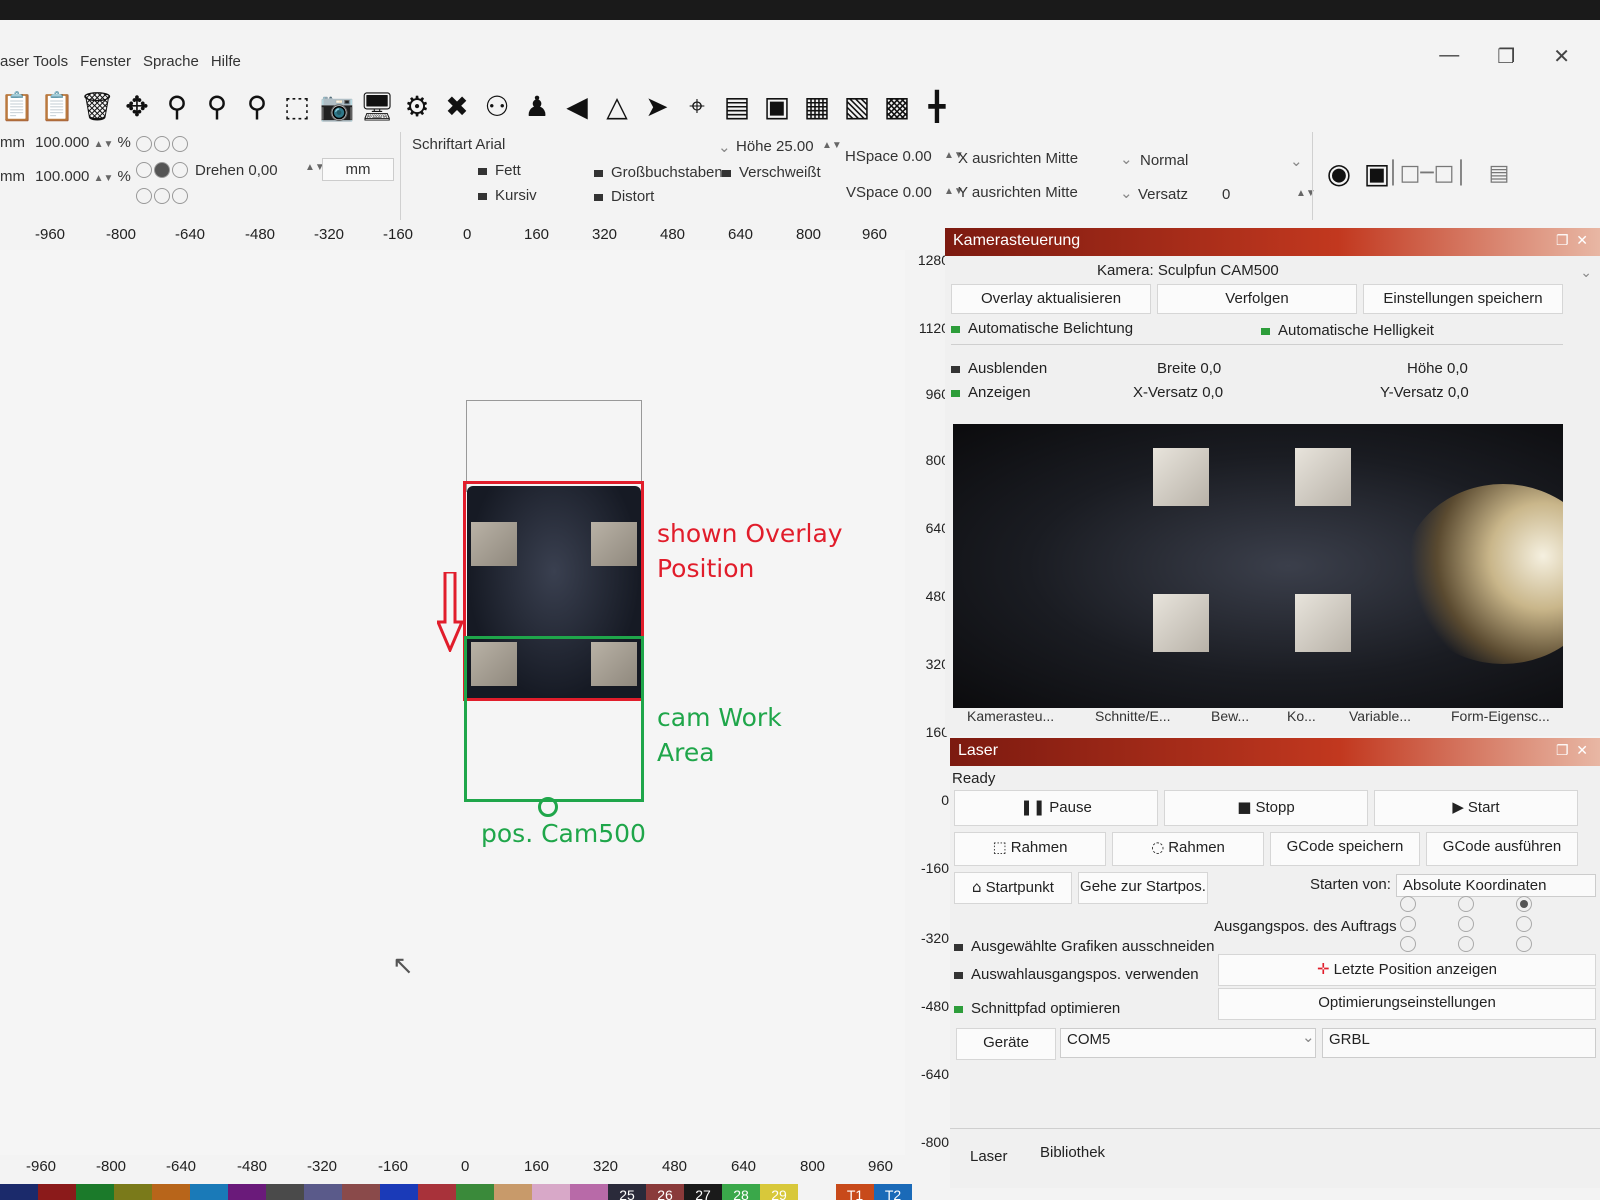  I want to click on origin-radio-selected, so click(1524, 904).